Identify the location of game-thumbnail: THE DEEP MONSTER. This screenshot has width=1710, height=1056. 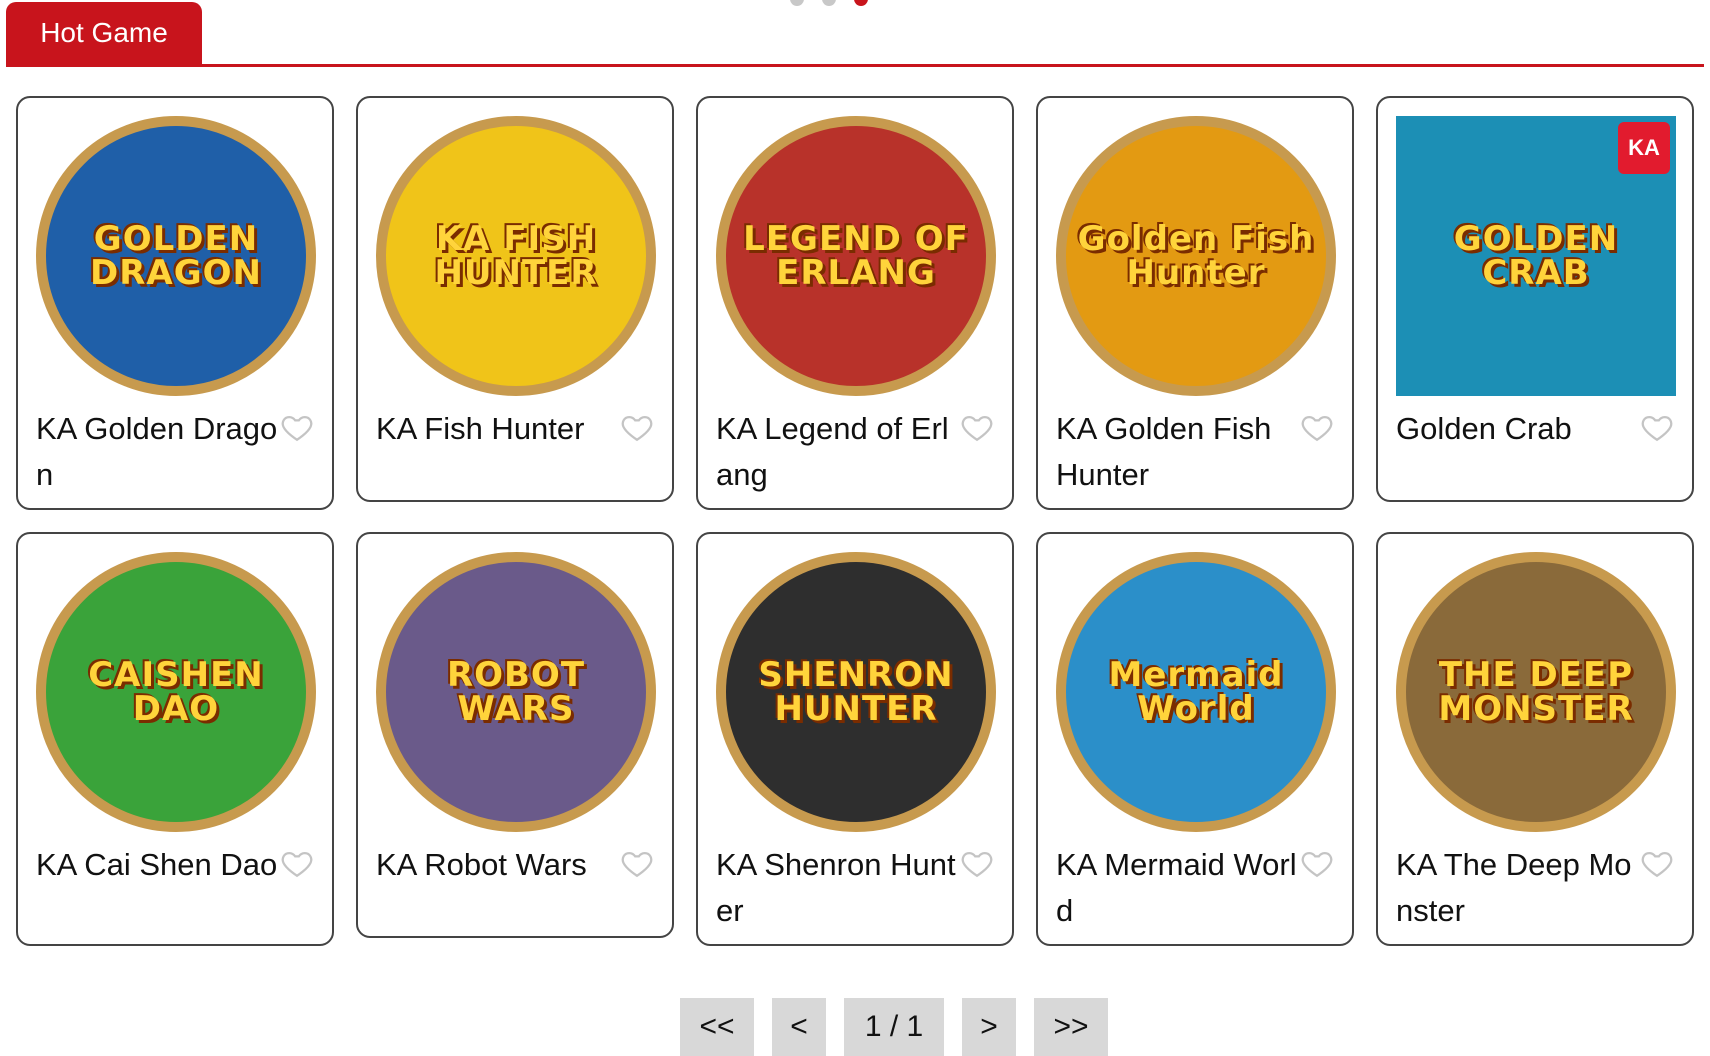
(1536, 692).